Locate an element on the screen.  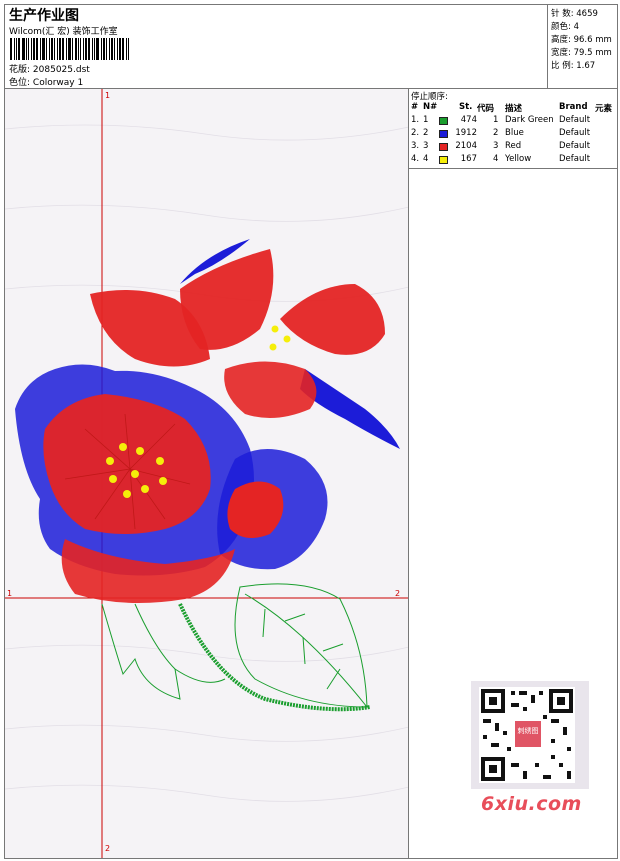
color-code: 2 is located at coordinates (496, 133).